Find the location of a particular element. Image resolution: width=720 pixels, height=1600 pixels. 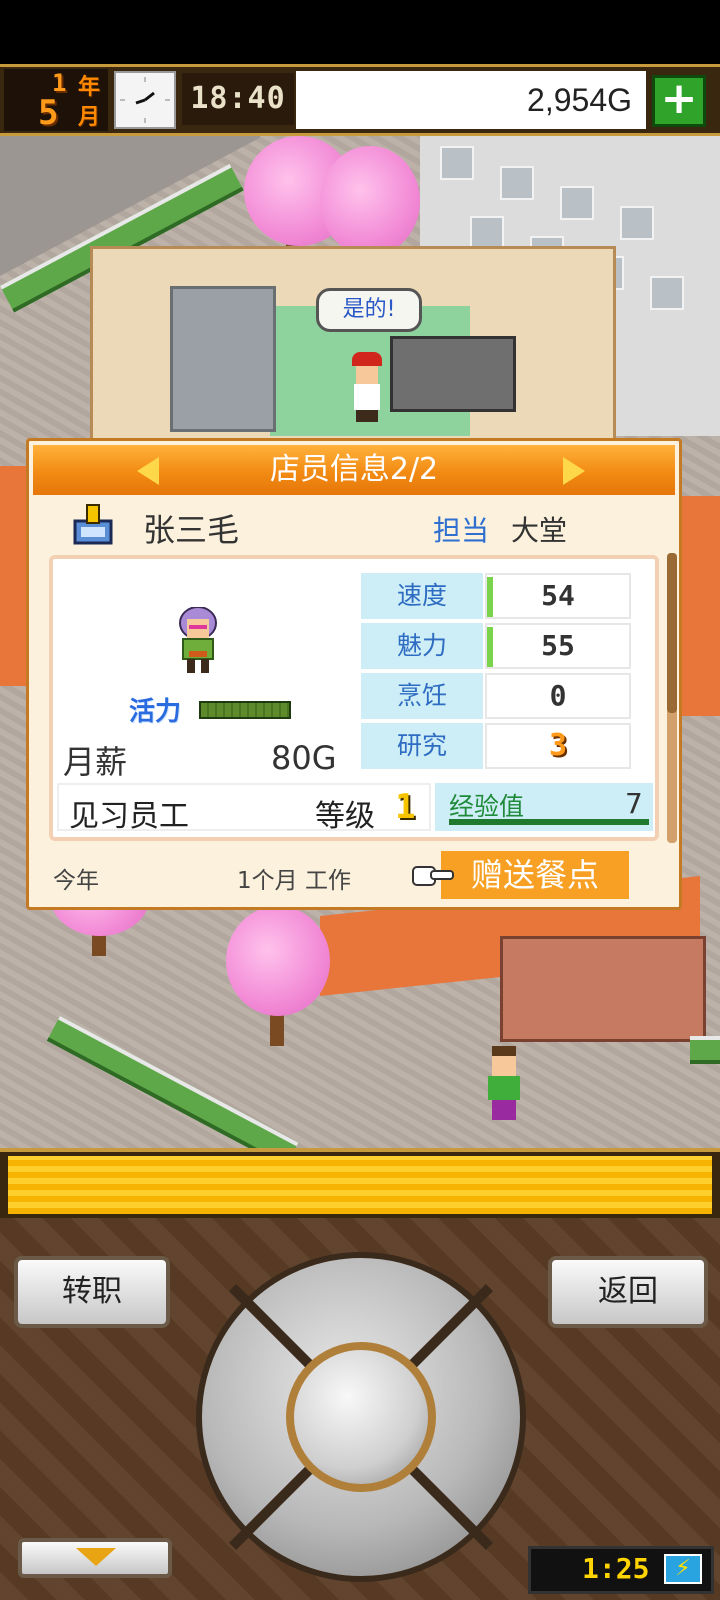

add-money-button: + is located at coordinates (679, 101).